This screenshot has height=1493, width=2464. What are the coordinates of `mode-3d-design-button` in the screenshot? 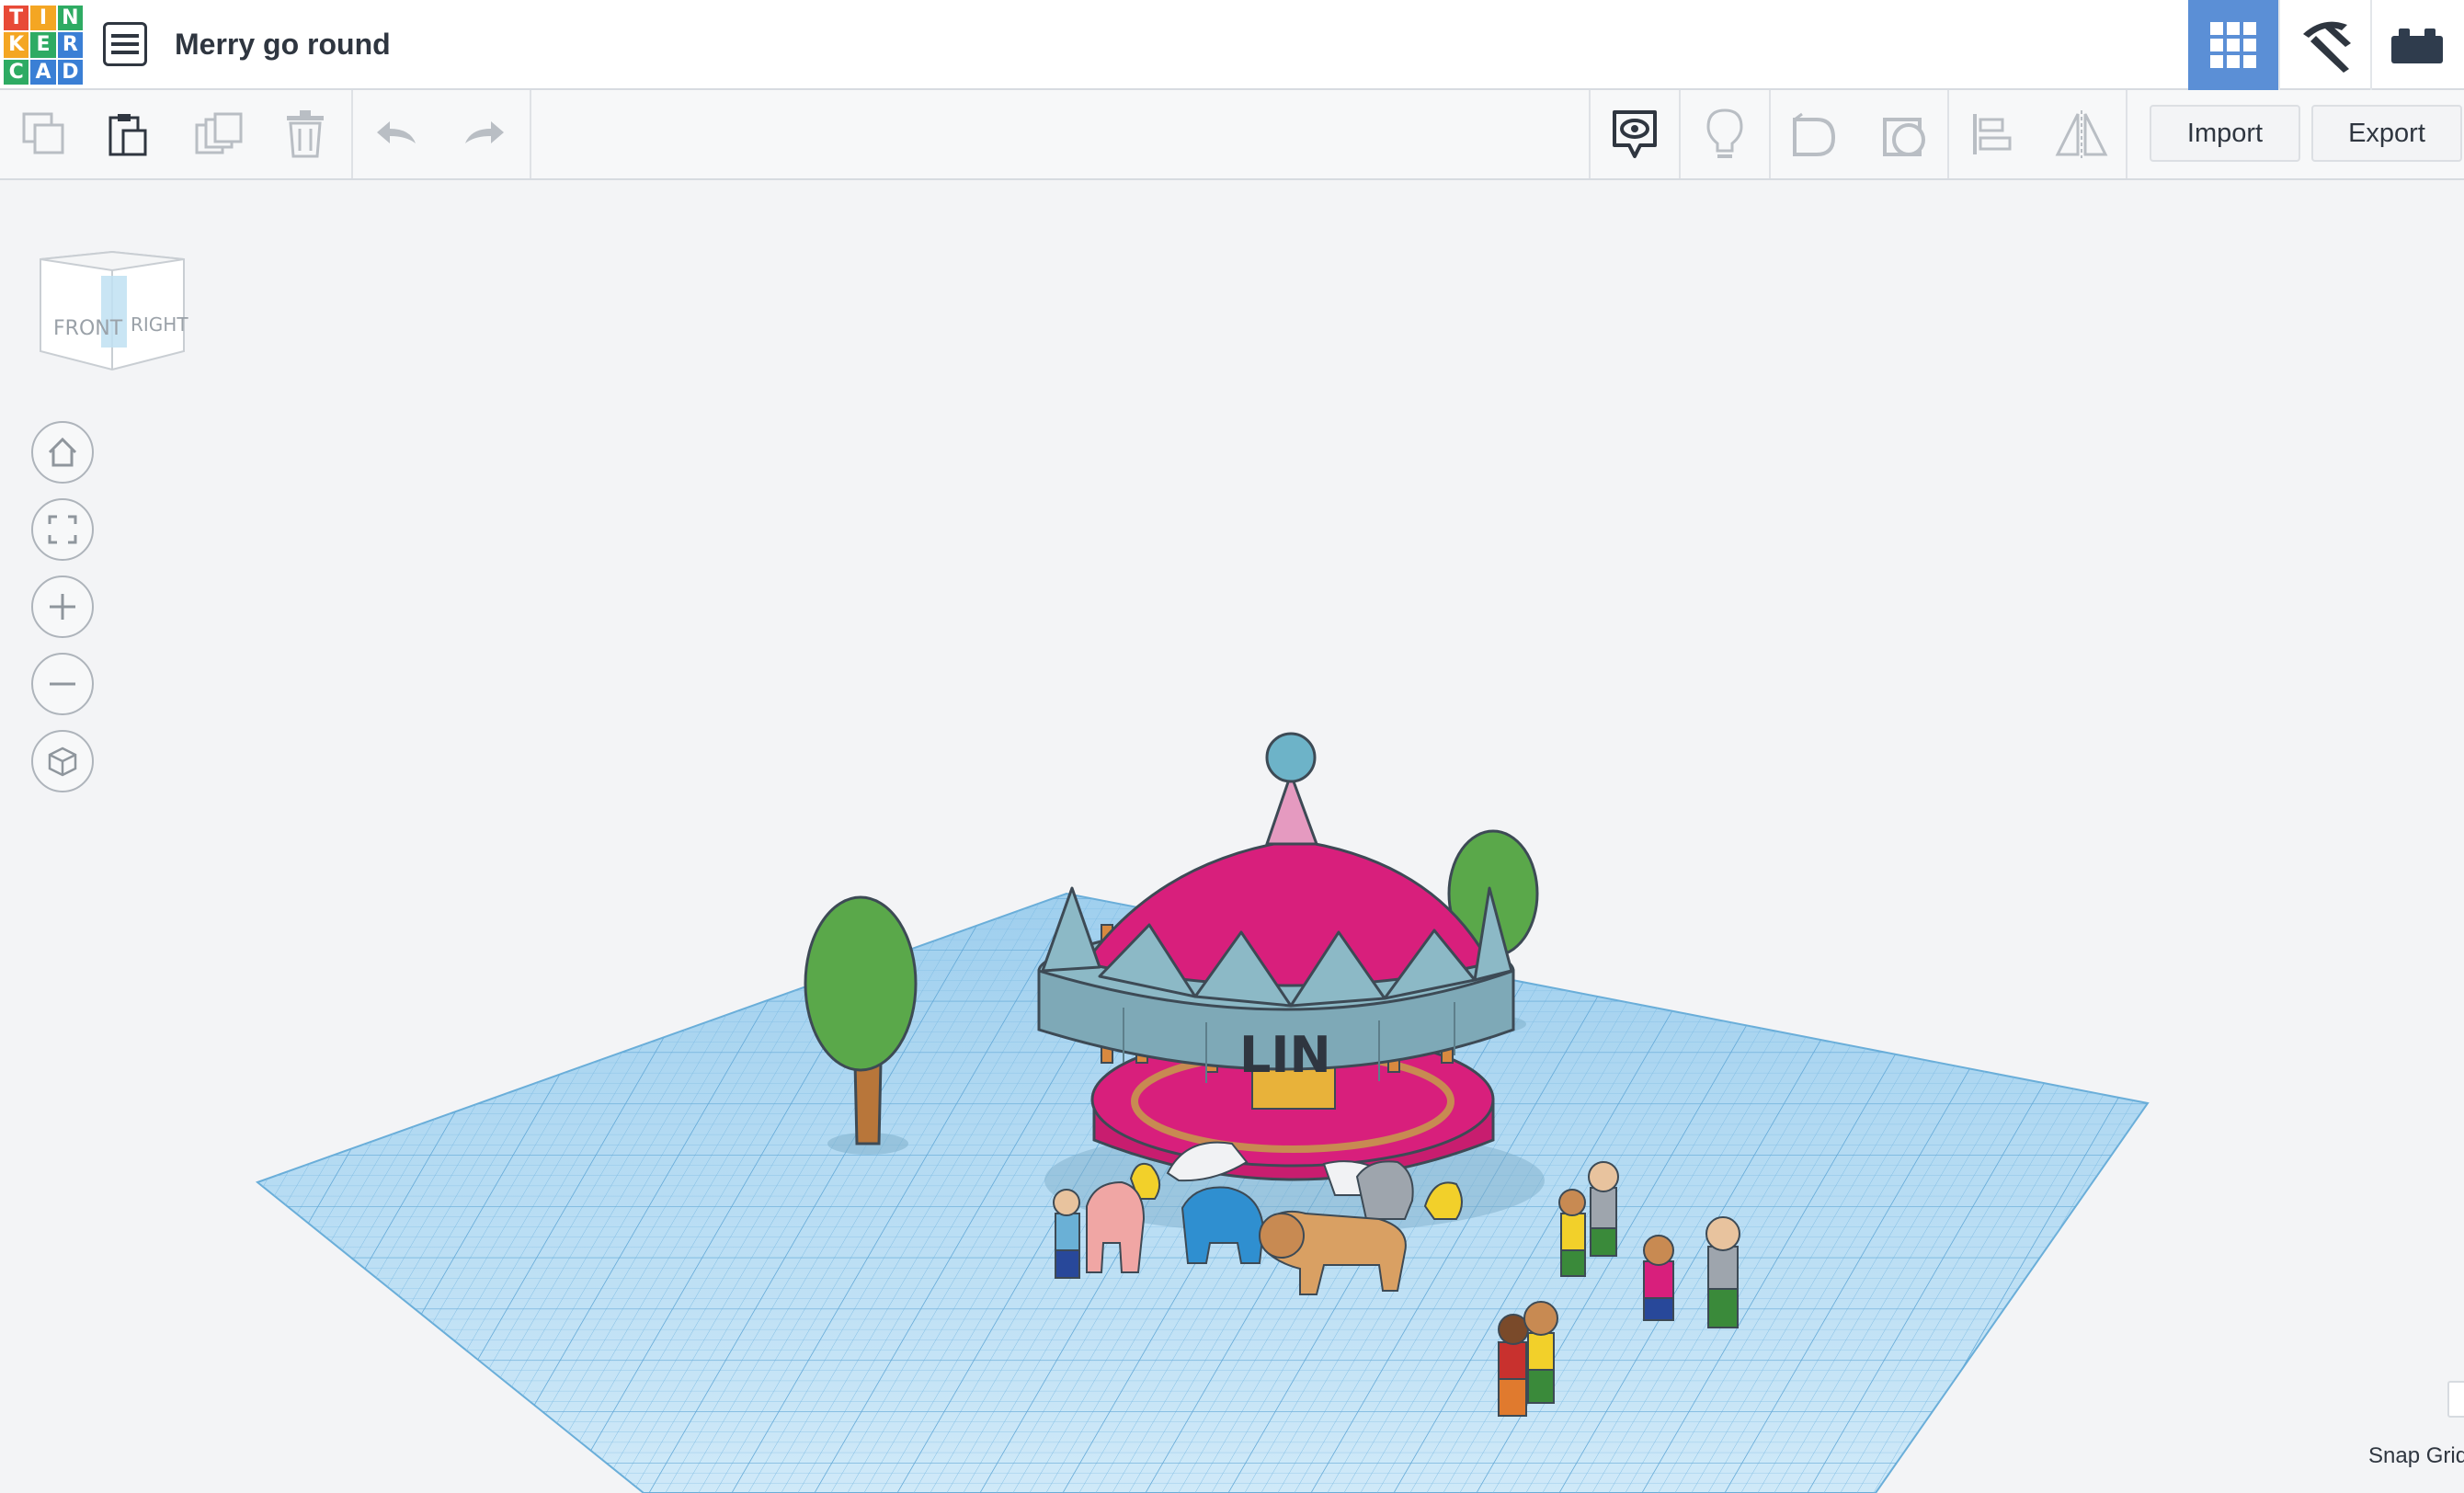 It's located at (2233, 45).